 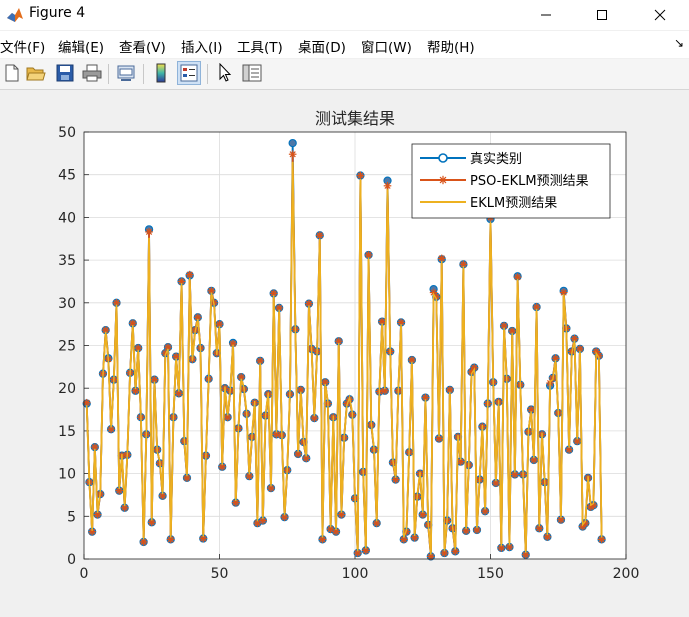 I want to click on y-tick-label: 40, so click(x=67, y=218).